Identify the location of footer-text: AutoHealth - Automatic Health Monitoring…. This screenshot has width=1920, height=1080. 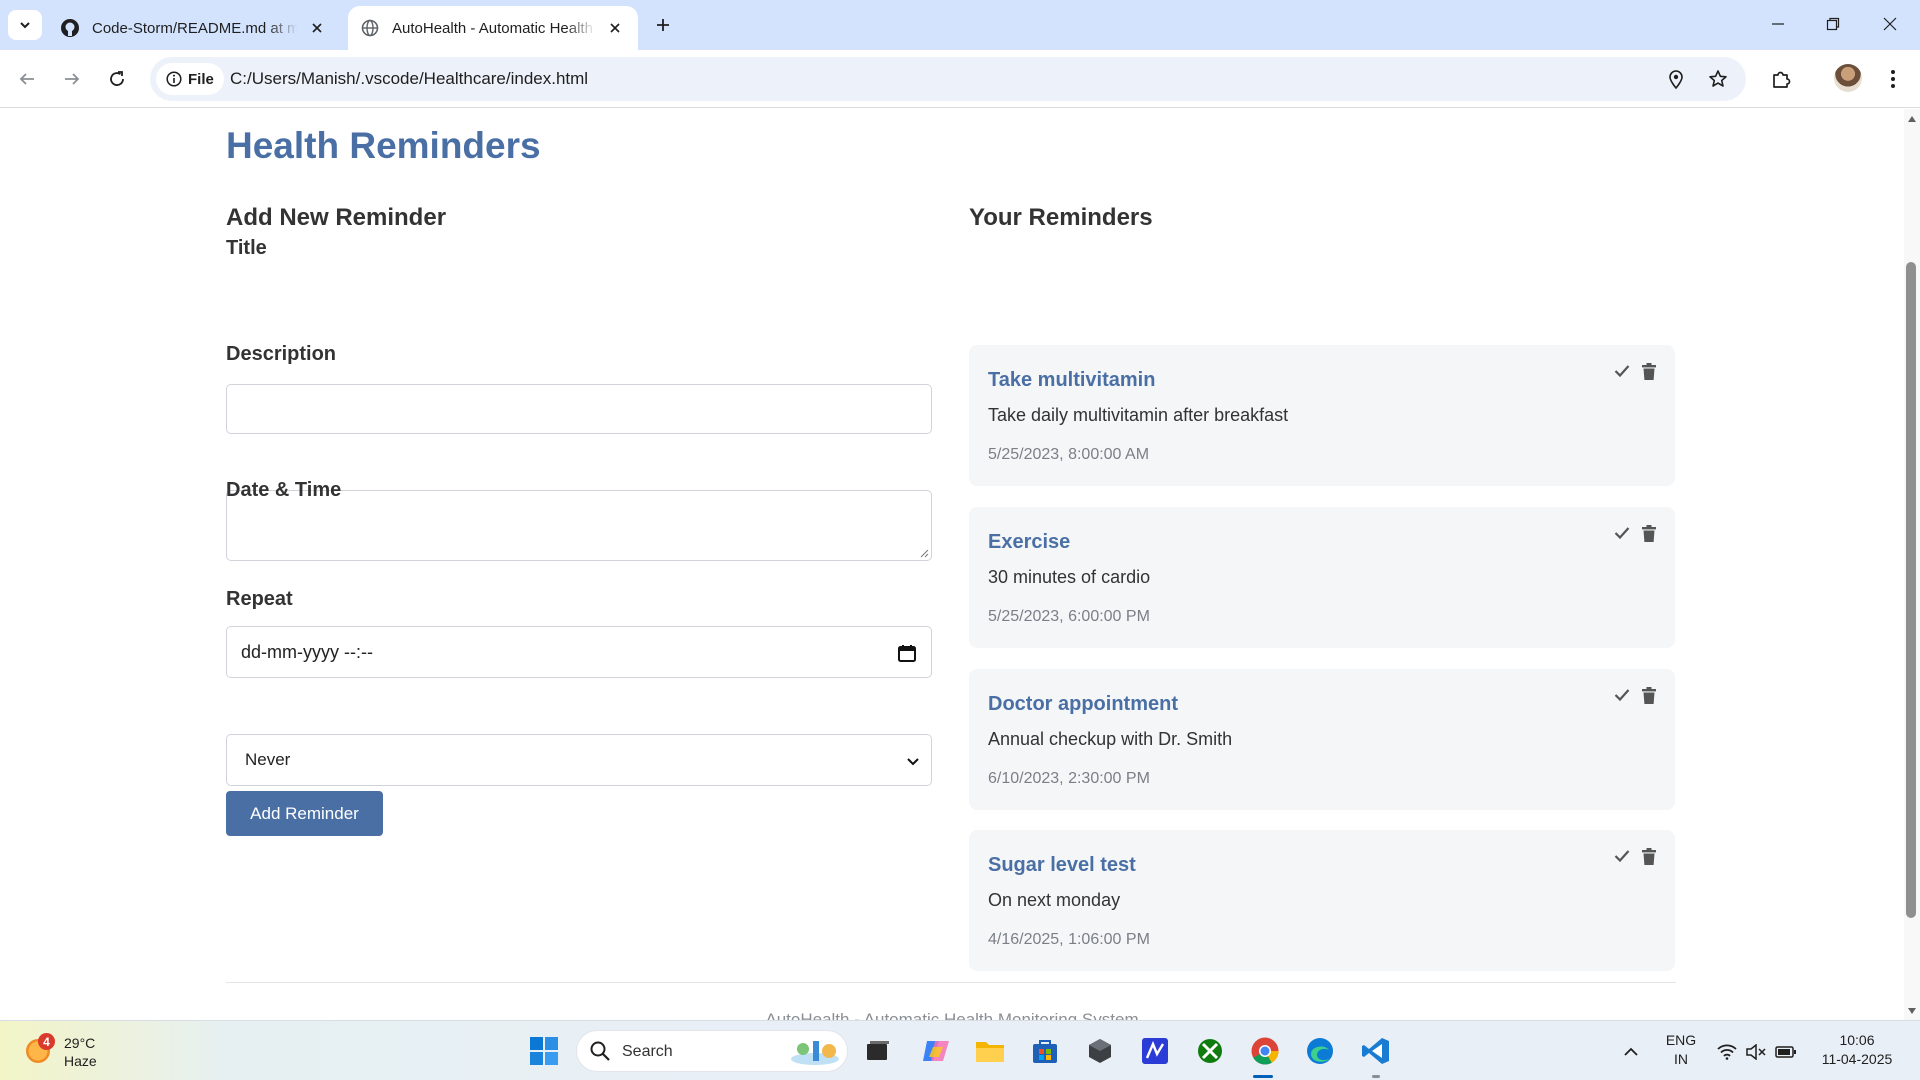
(952, 1015).